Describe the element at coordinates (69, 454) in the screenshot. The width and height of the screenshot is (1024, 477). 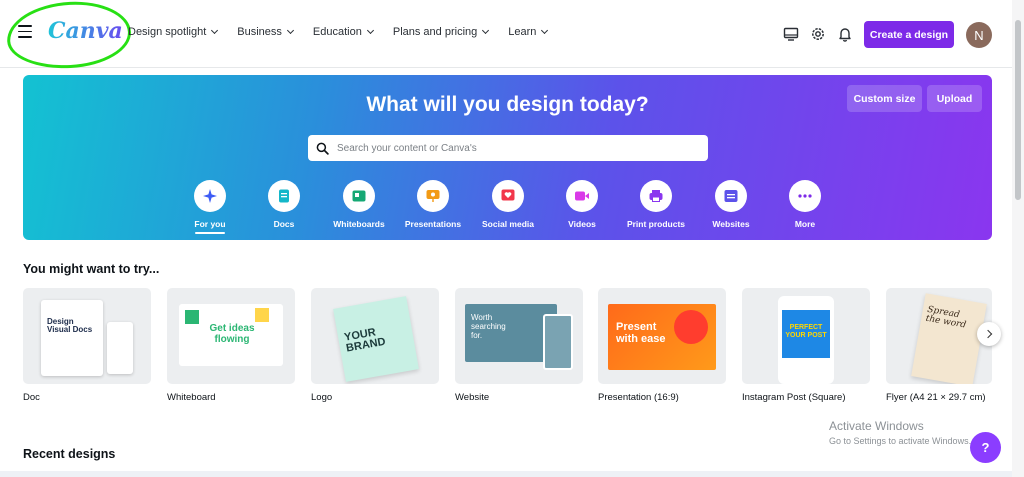
I see `section-title-recent: Recent designs` at that location.